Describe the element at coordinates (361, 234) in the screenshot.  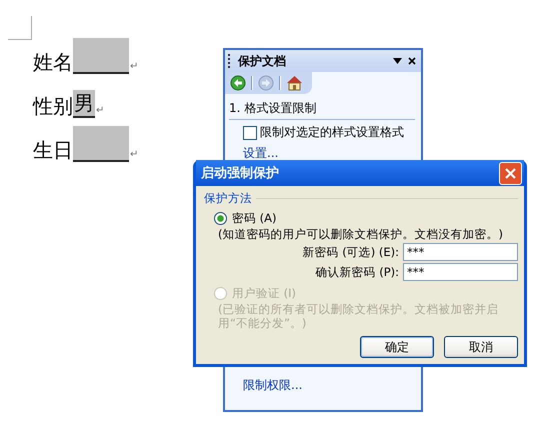
I see `option-description: (知道密码的用户可以删除文档保护。文档没有加密。)` at that location.